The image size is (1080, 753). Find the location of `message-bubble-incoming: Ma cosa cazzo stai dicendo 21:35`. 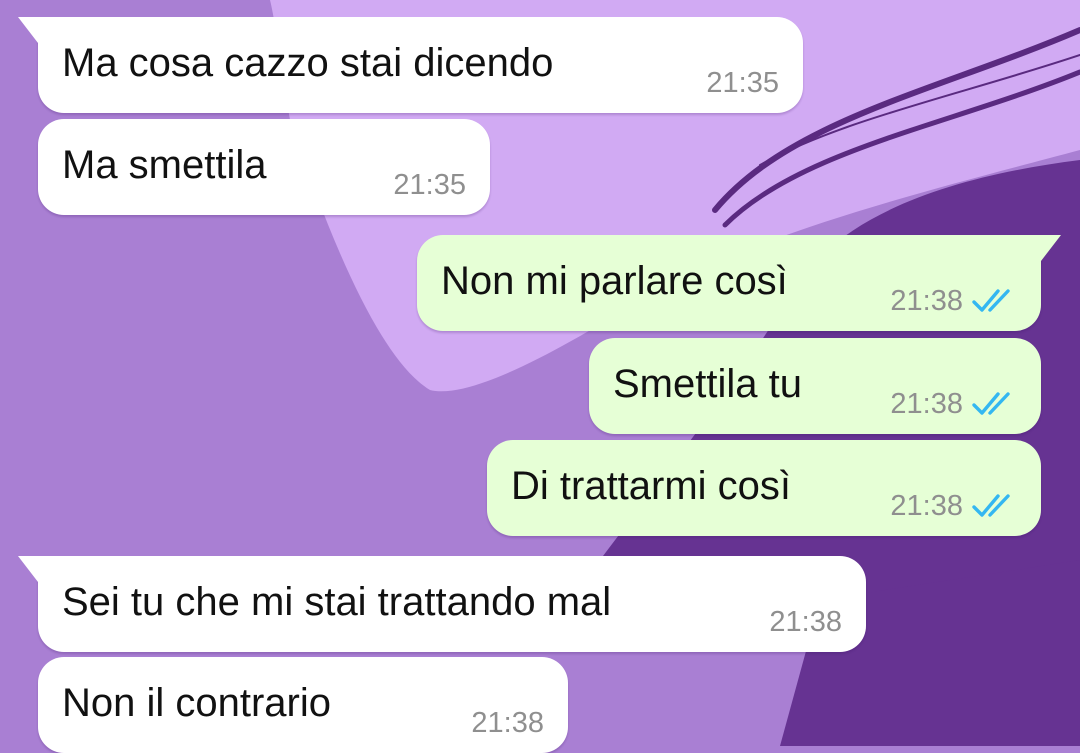

message-bubble-incoming: Ma cosa cazzo stai dicendo 21:35 is located at coordinates (410, 65).